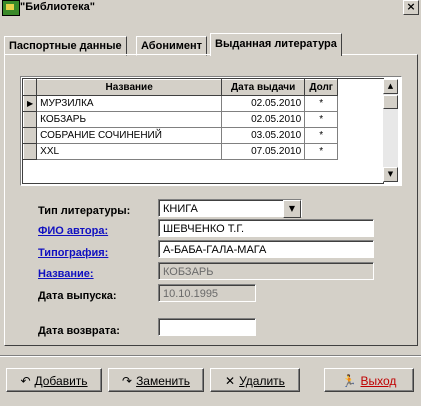  What do you see at coordinates (127, 381) in the screenshot?
I see `replace-arrow-icon: ↷` at bounding box center [127, 381].